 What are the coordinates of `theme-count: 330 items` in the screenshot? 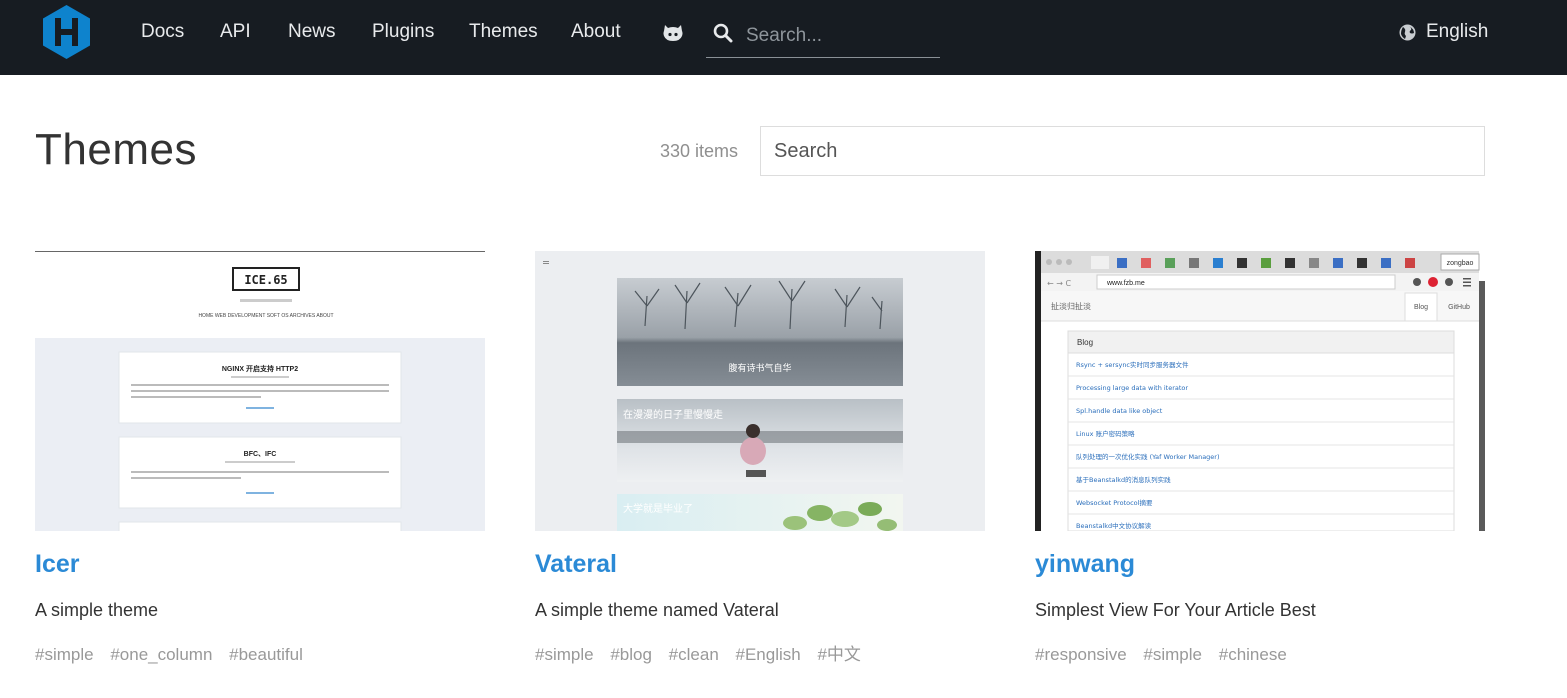 It's located at (699, 151).